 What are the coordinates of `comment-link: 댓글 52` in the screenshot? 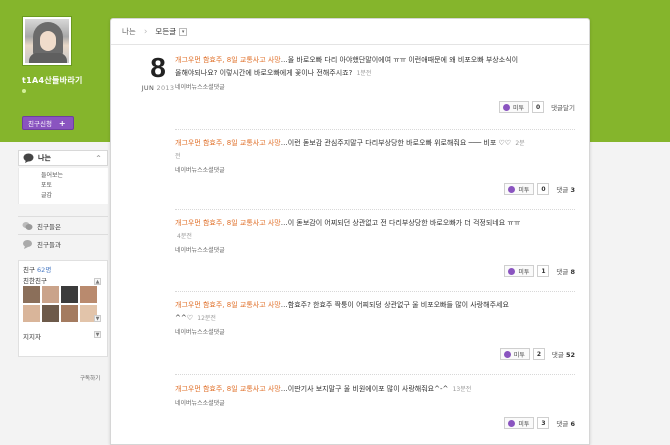 It's located at (563, 354).